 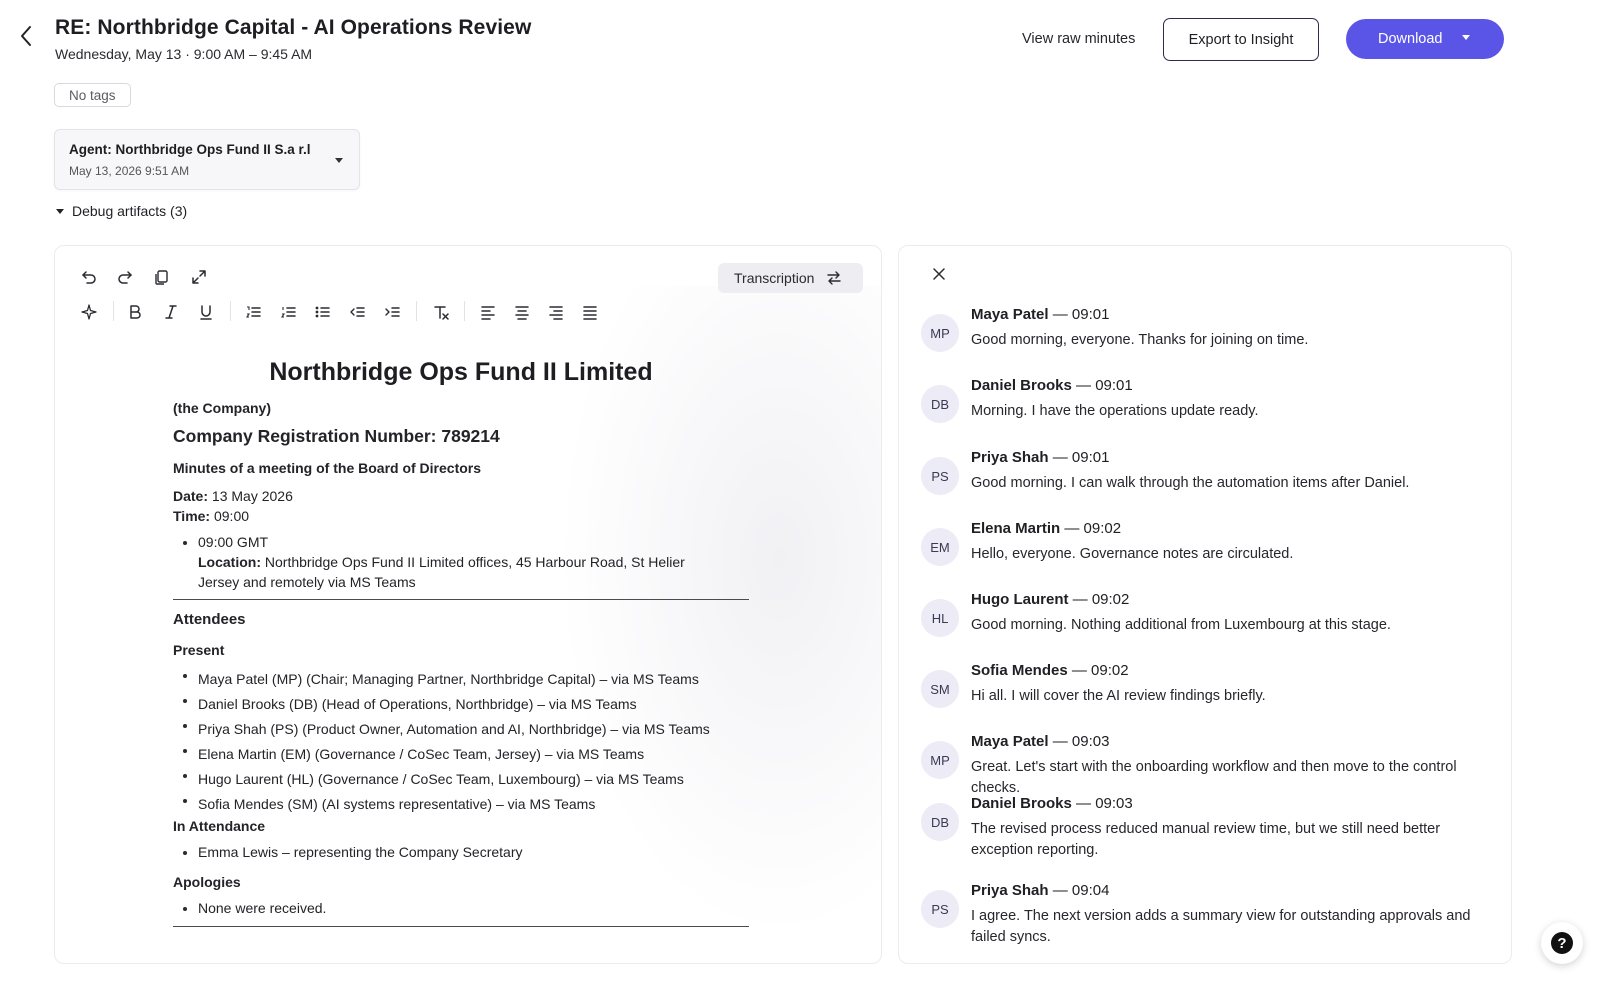 I want to click on align-right-icon, so click(x=556, y=312).